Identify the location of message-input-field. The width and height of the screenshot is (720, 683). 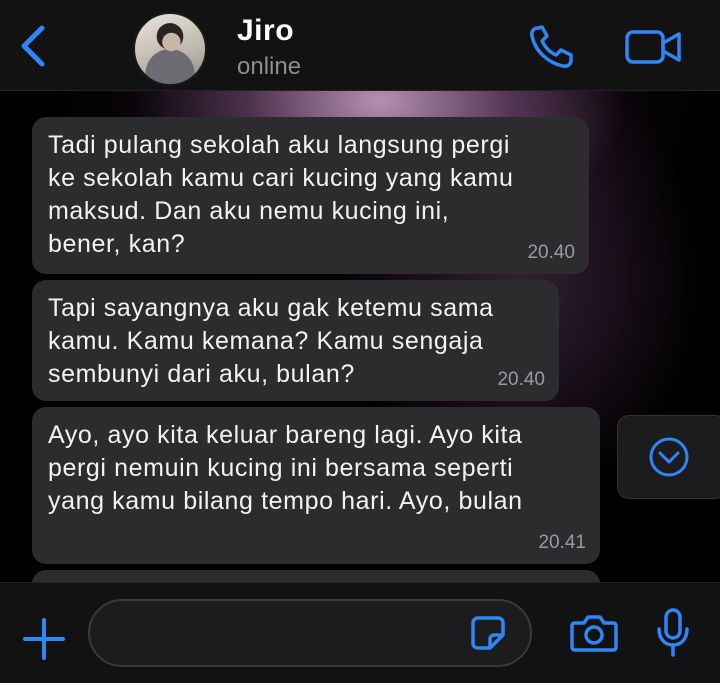
(310, 633).